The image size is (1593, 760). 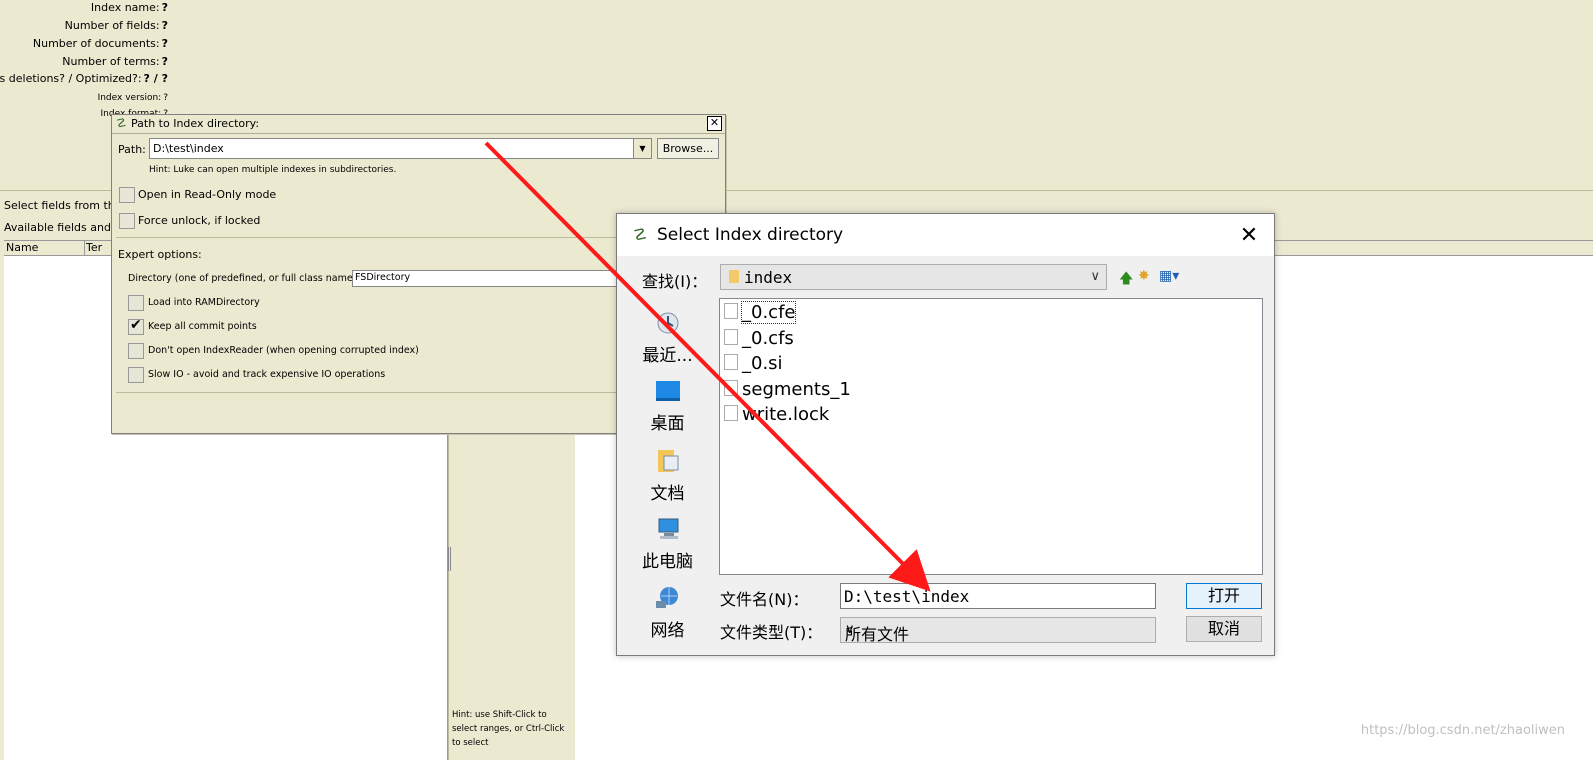 I want to click on view-menu-icon: ▦▾, so click(x=1169, y=276).